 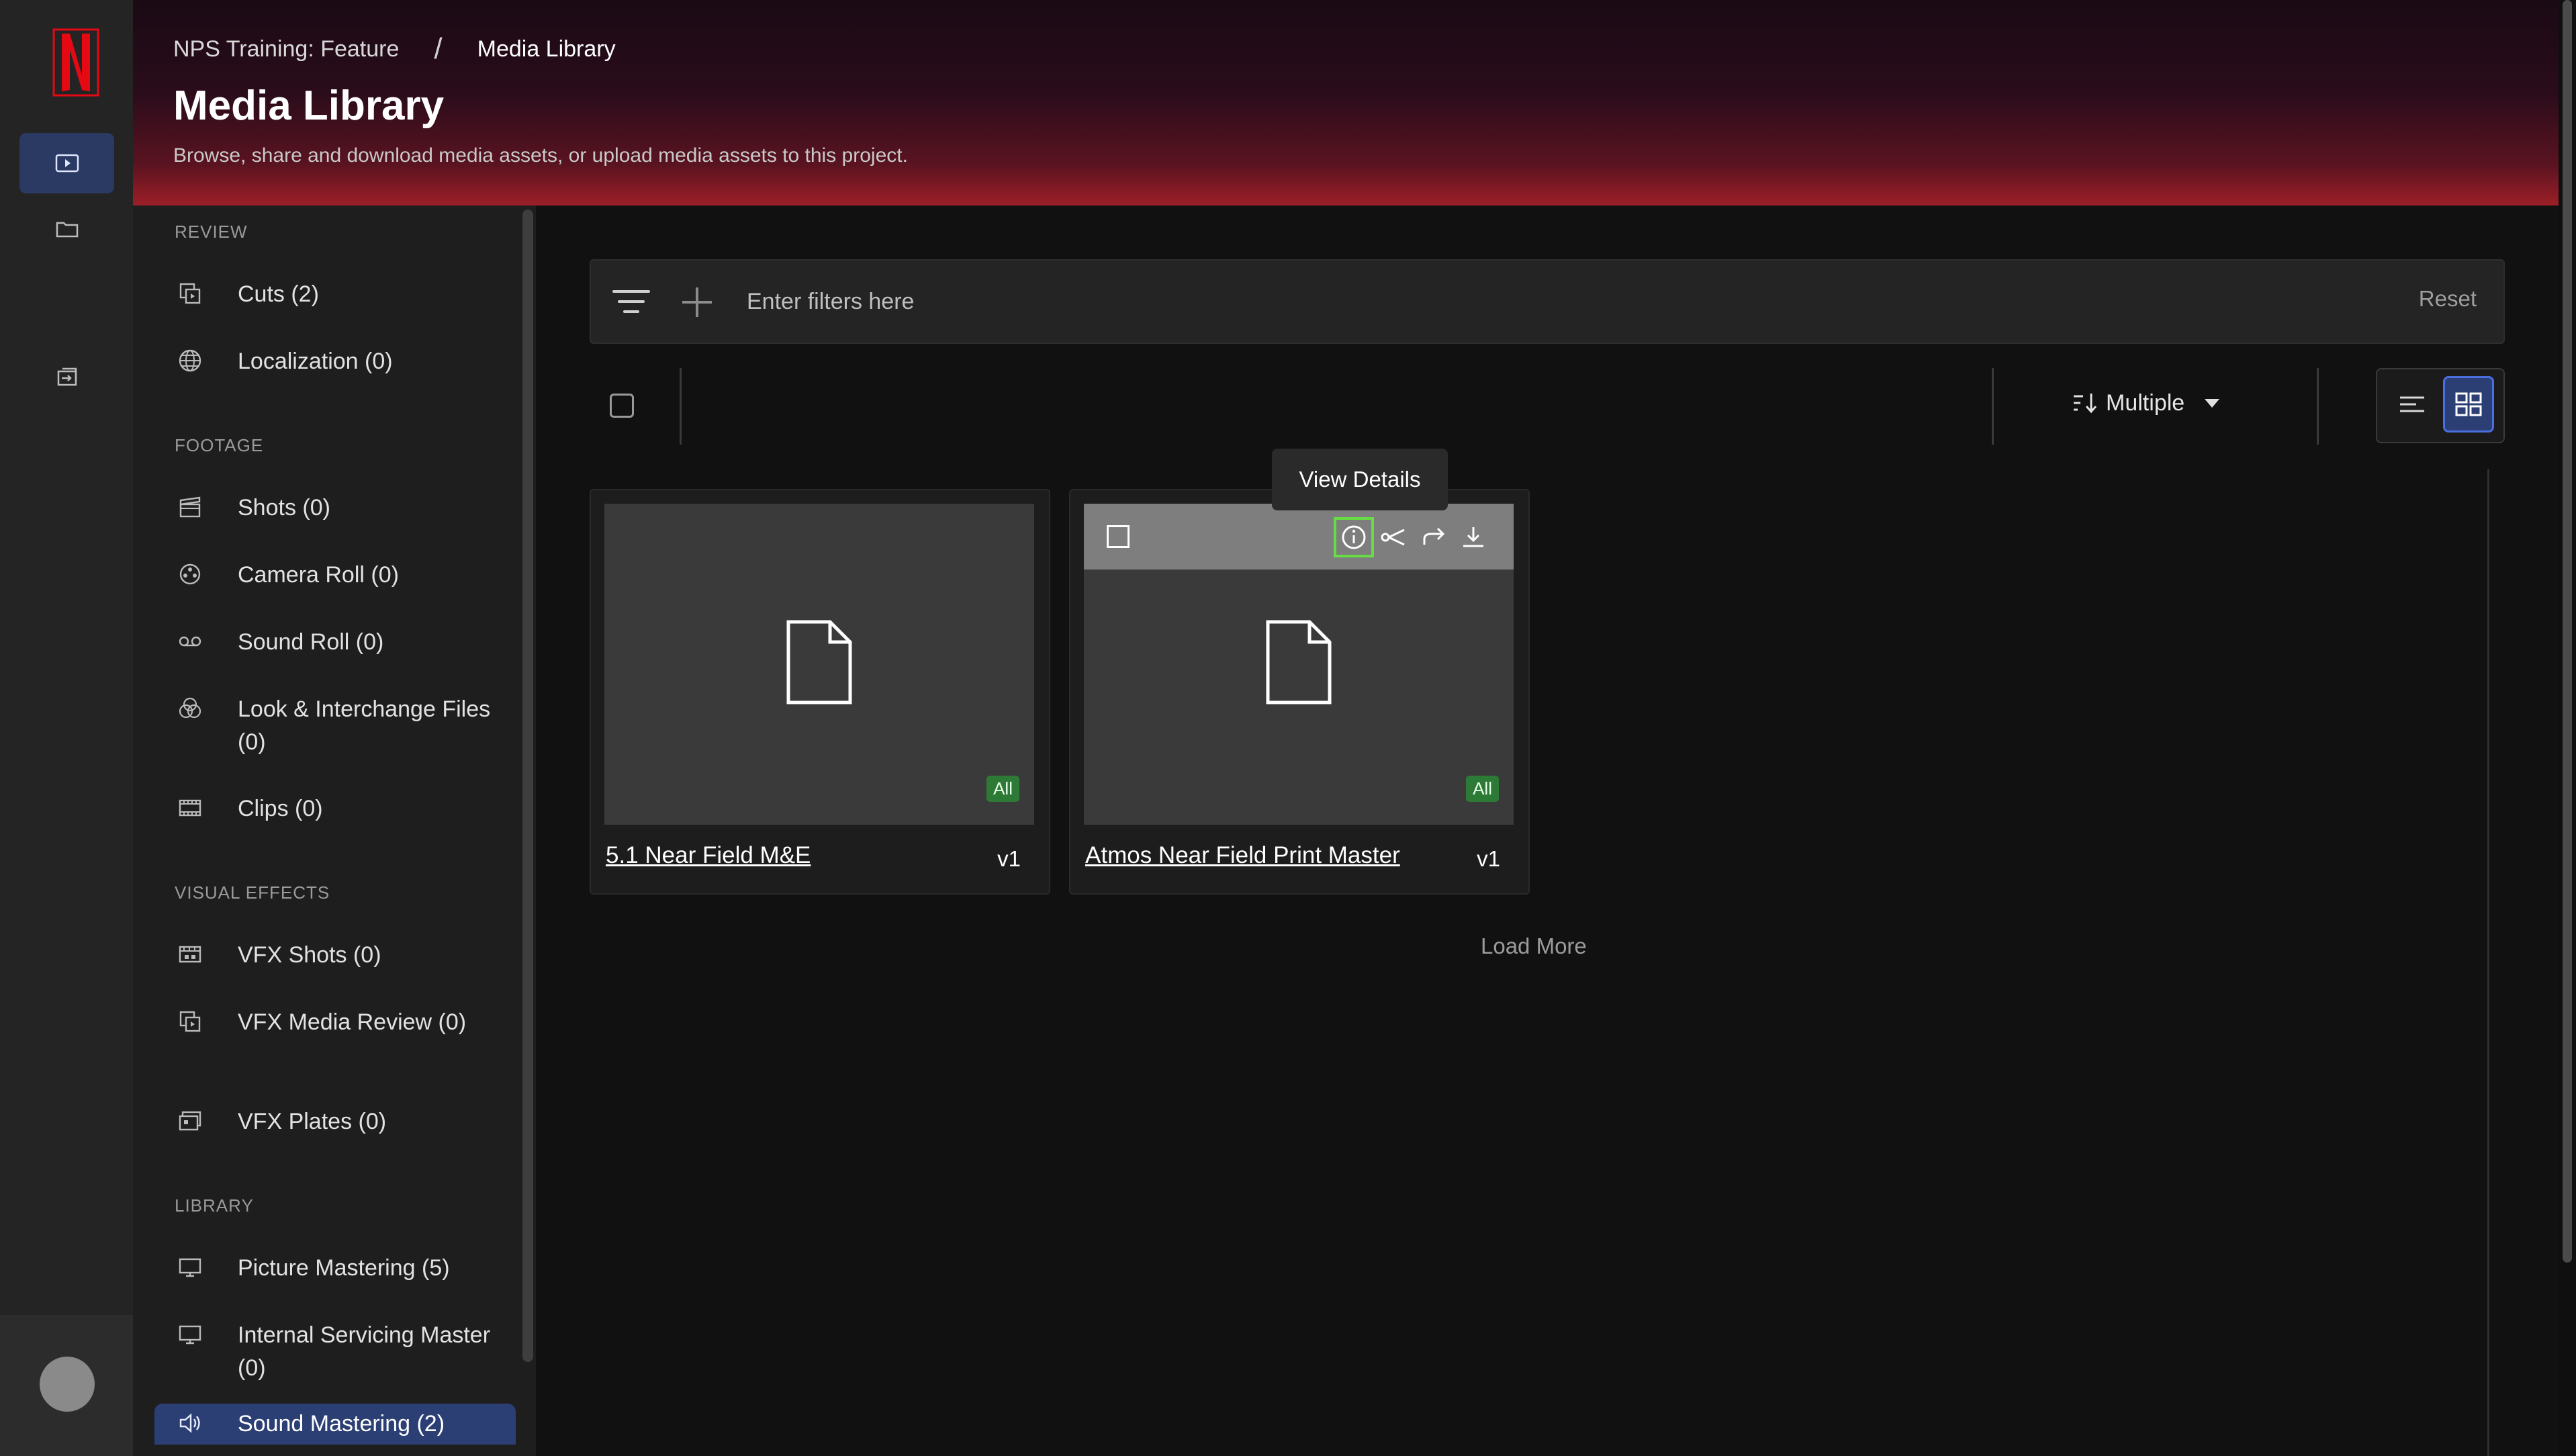 I want to click on list-view-icon, so click(x=2412, y=404).